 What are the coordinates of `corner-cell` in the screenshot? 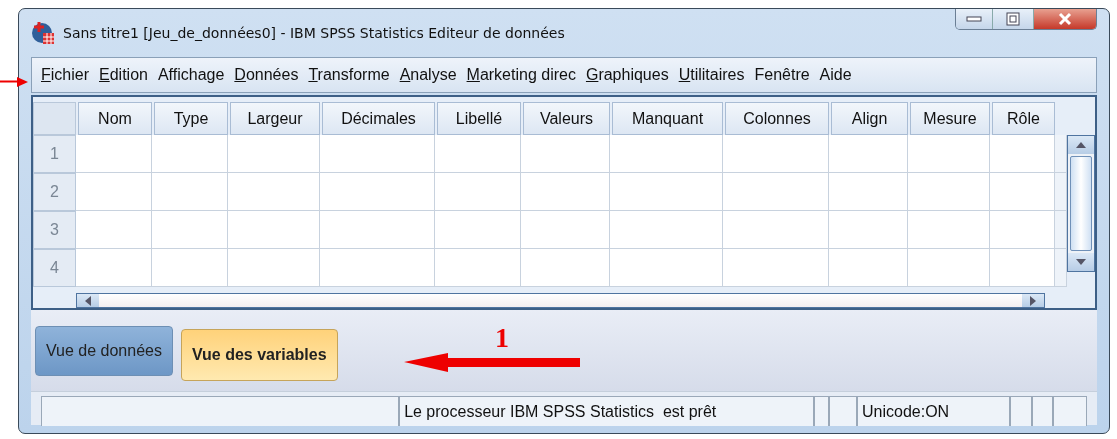 It's located at (54, 118).